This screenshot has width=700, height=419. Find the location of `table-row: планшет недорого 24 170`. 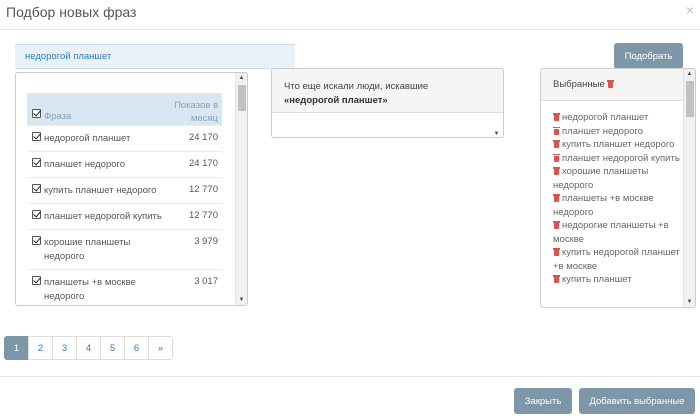

table-row: планшет недорого 24 170 is located at coordinates (124, 164).